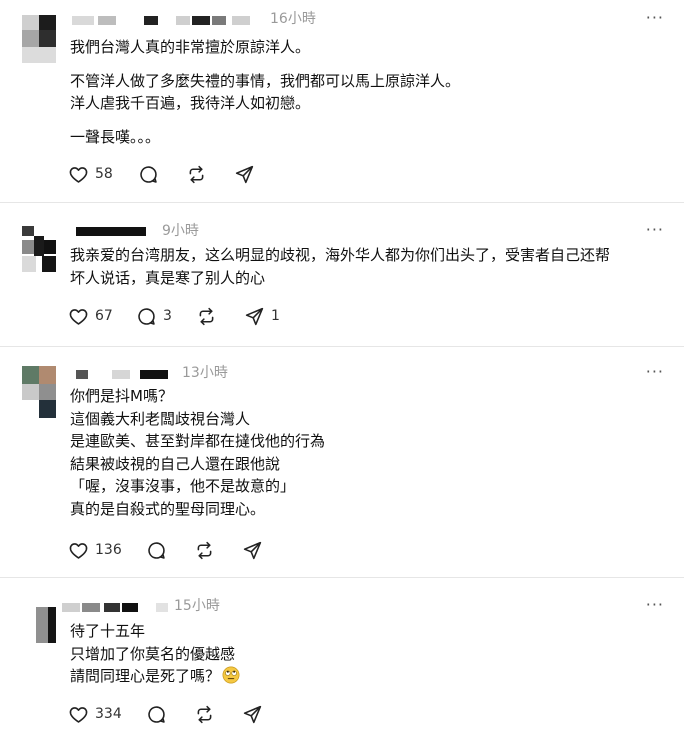 The height and width of the screenshot is (732, 684). I want to click on like-count: 67, so click(104, 316).